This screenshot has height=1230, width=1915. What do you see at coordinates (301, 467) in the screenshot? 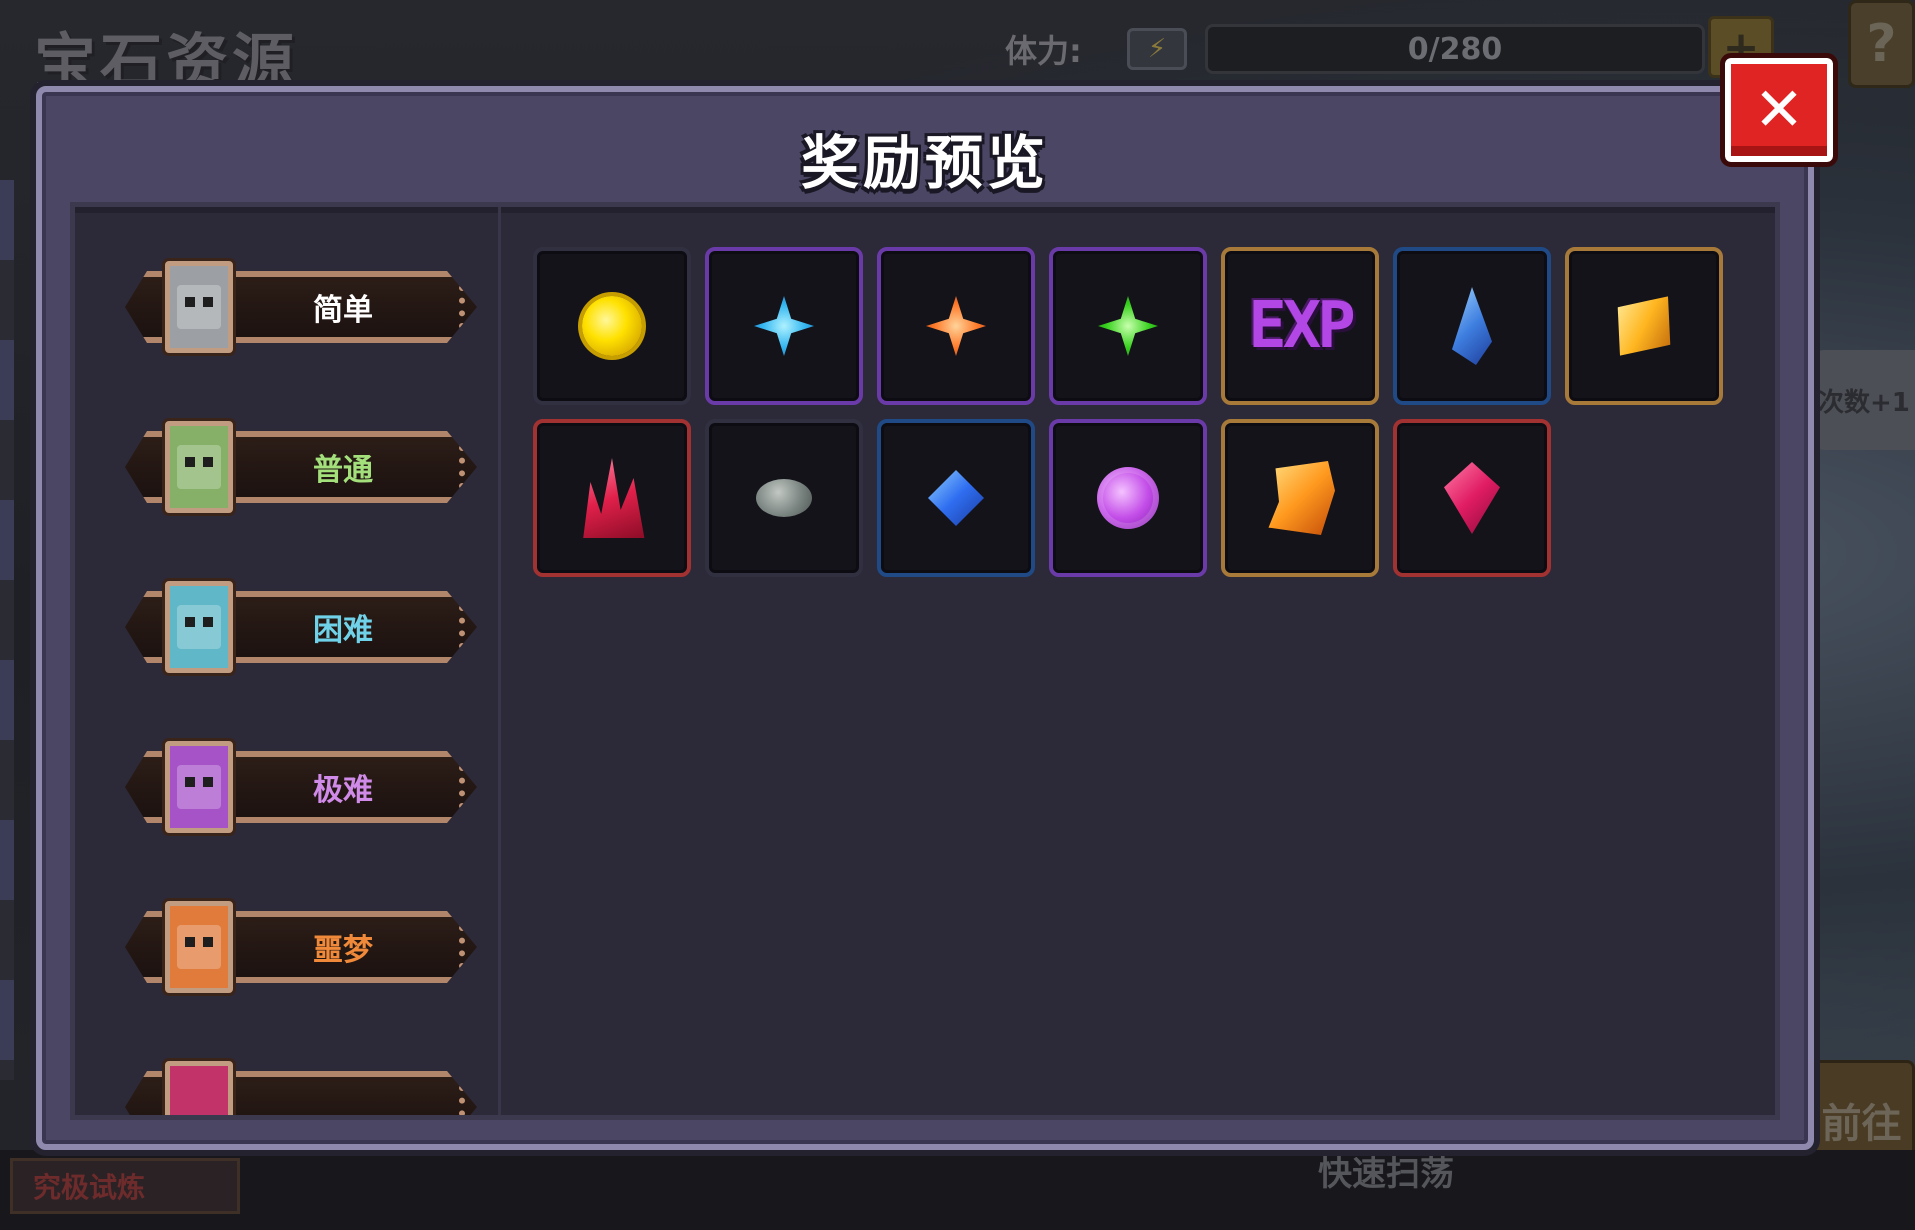
I see `difficulty-button: 普通` at bounding box center [301, 467].